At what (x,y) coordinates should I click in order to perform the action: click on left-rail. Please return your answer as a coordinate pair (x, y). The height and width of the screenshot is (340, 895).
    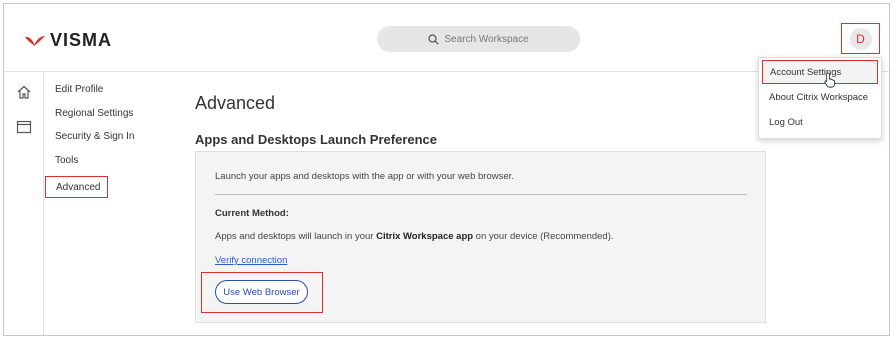
    Looking at the image, I should click on (24, 203).